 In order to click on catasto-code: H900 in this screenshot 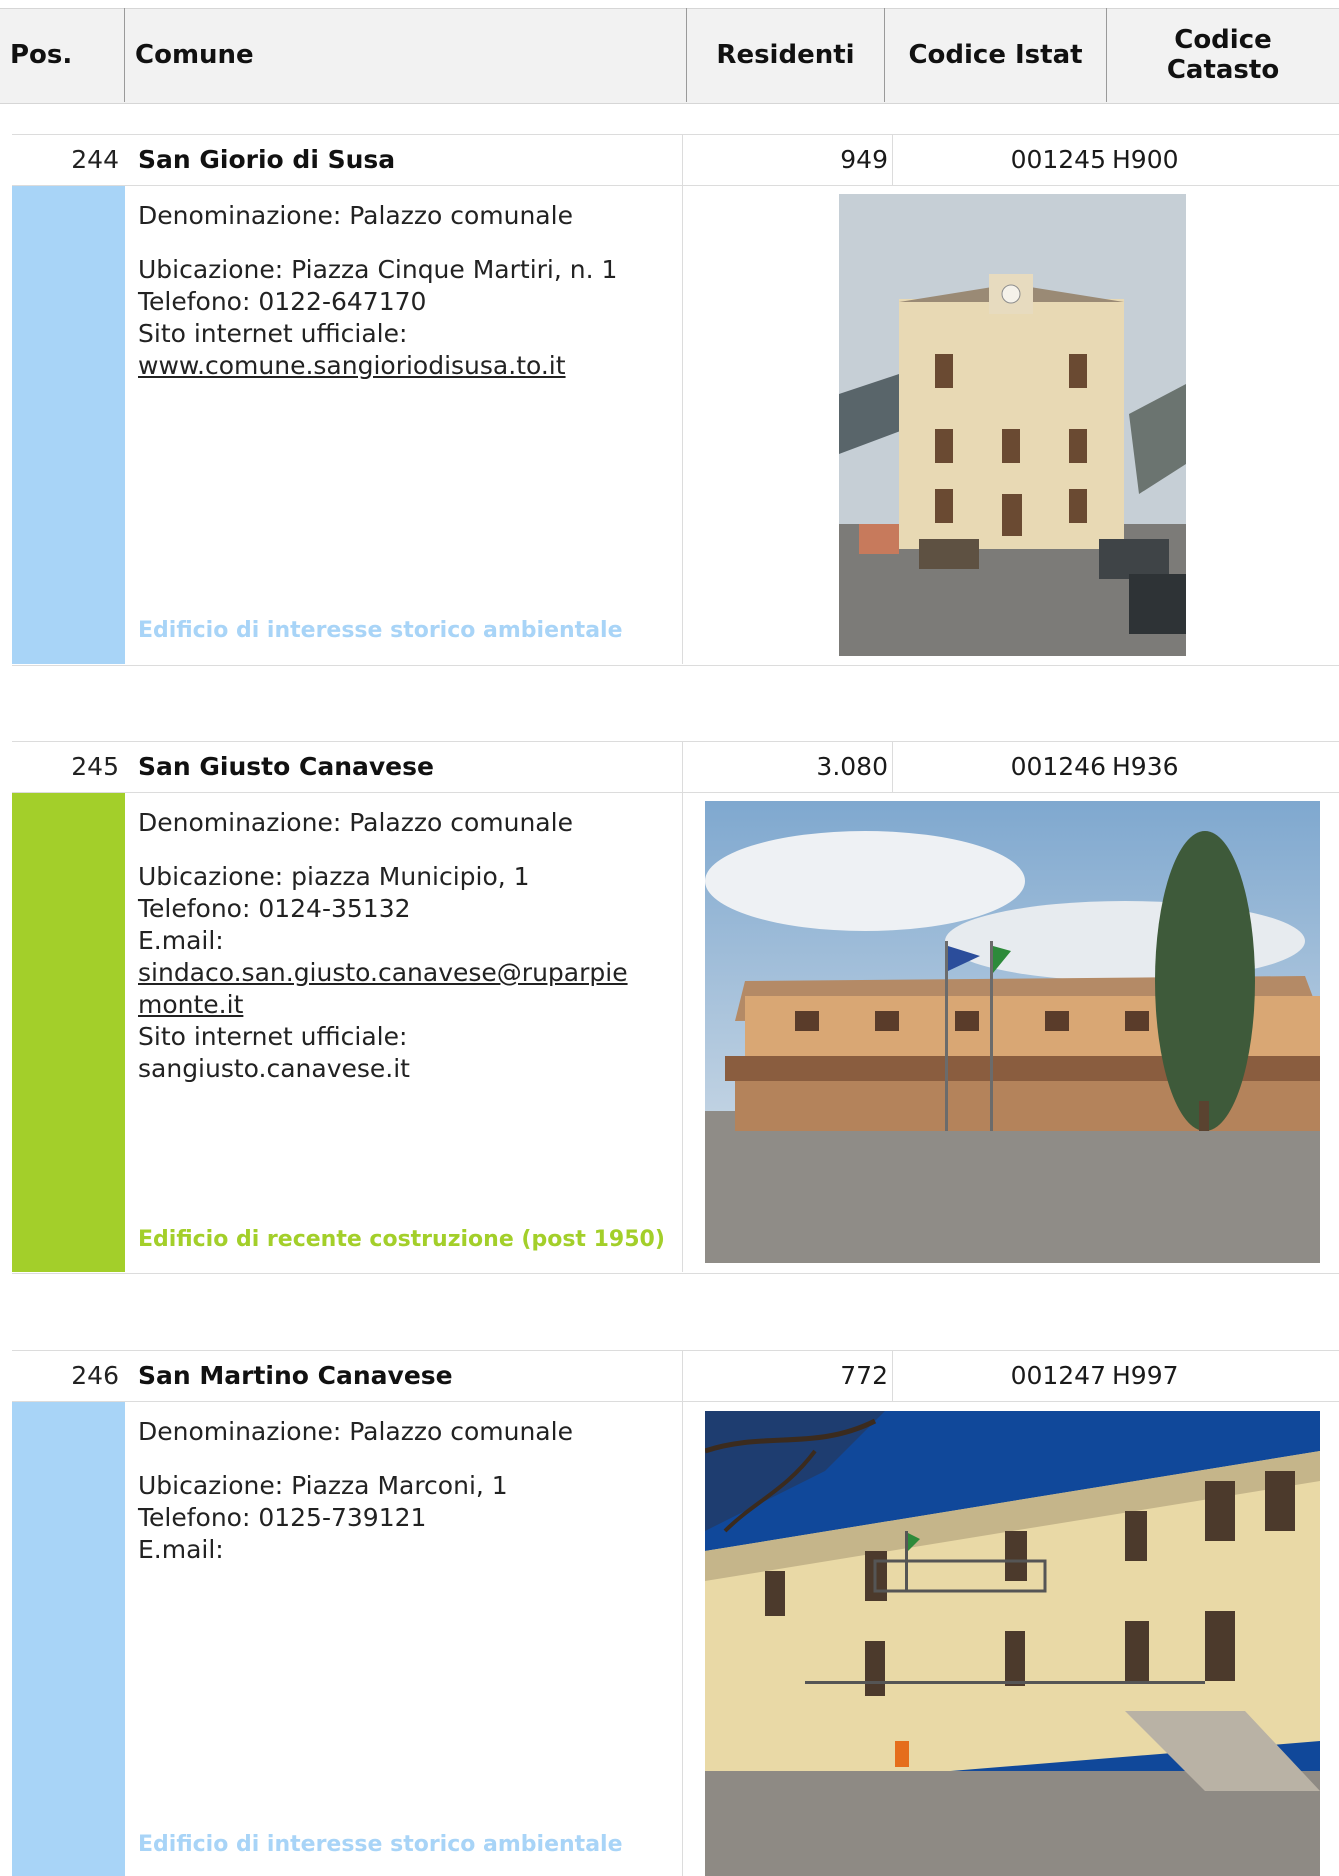, I will do `click(1145, 159)`.